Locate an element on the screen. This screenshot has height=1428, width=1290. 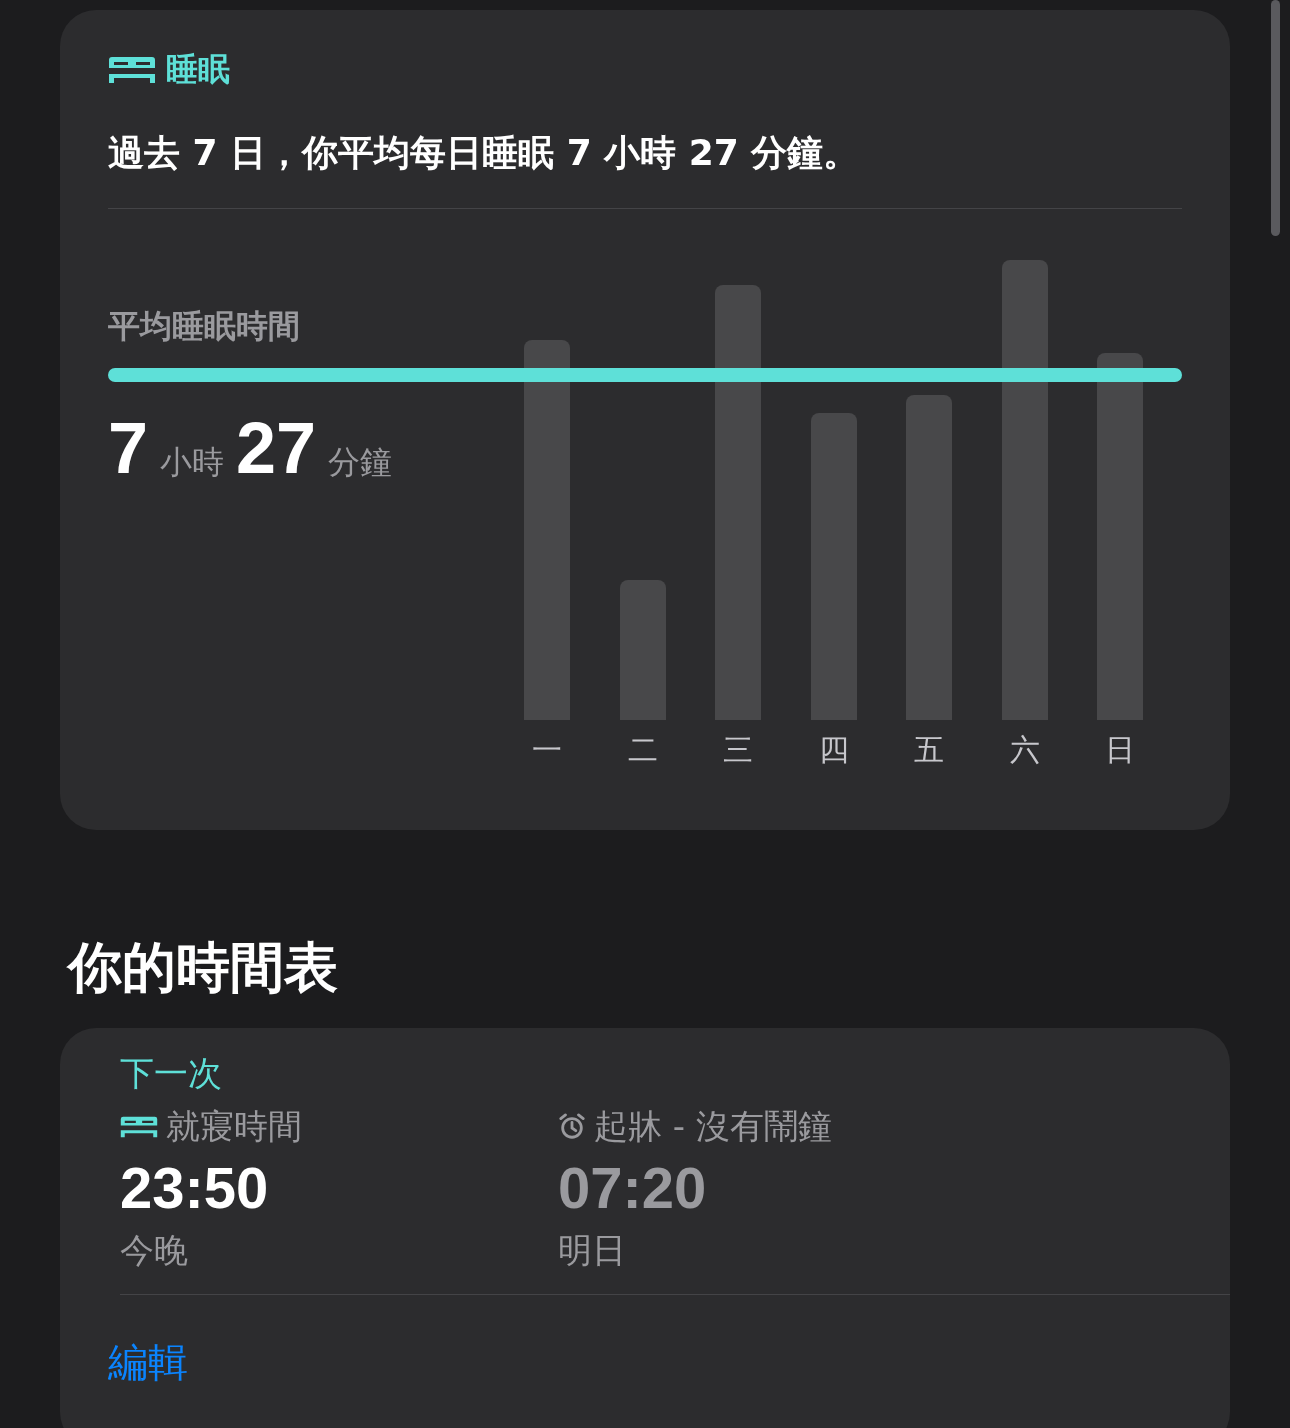
minutes-unit: 分鐘 is located at coordinates (360, 462).